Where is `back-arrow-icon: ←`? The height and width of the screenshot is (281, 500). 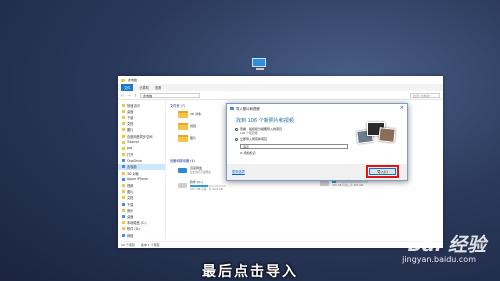 back-arrow-icon: ← is located at coordinates (122, 95).